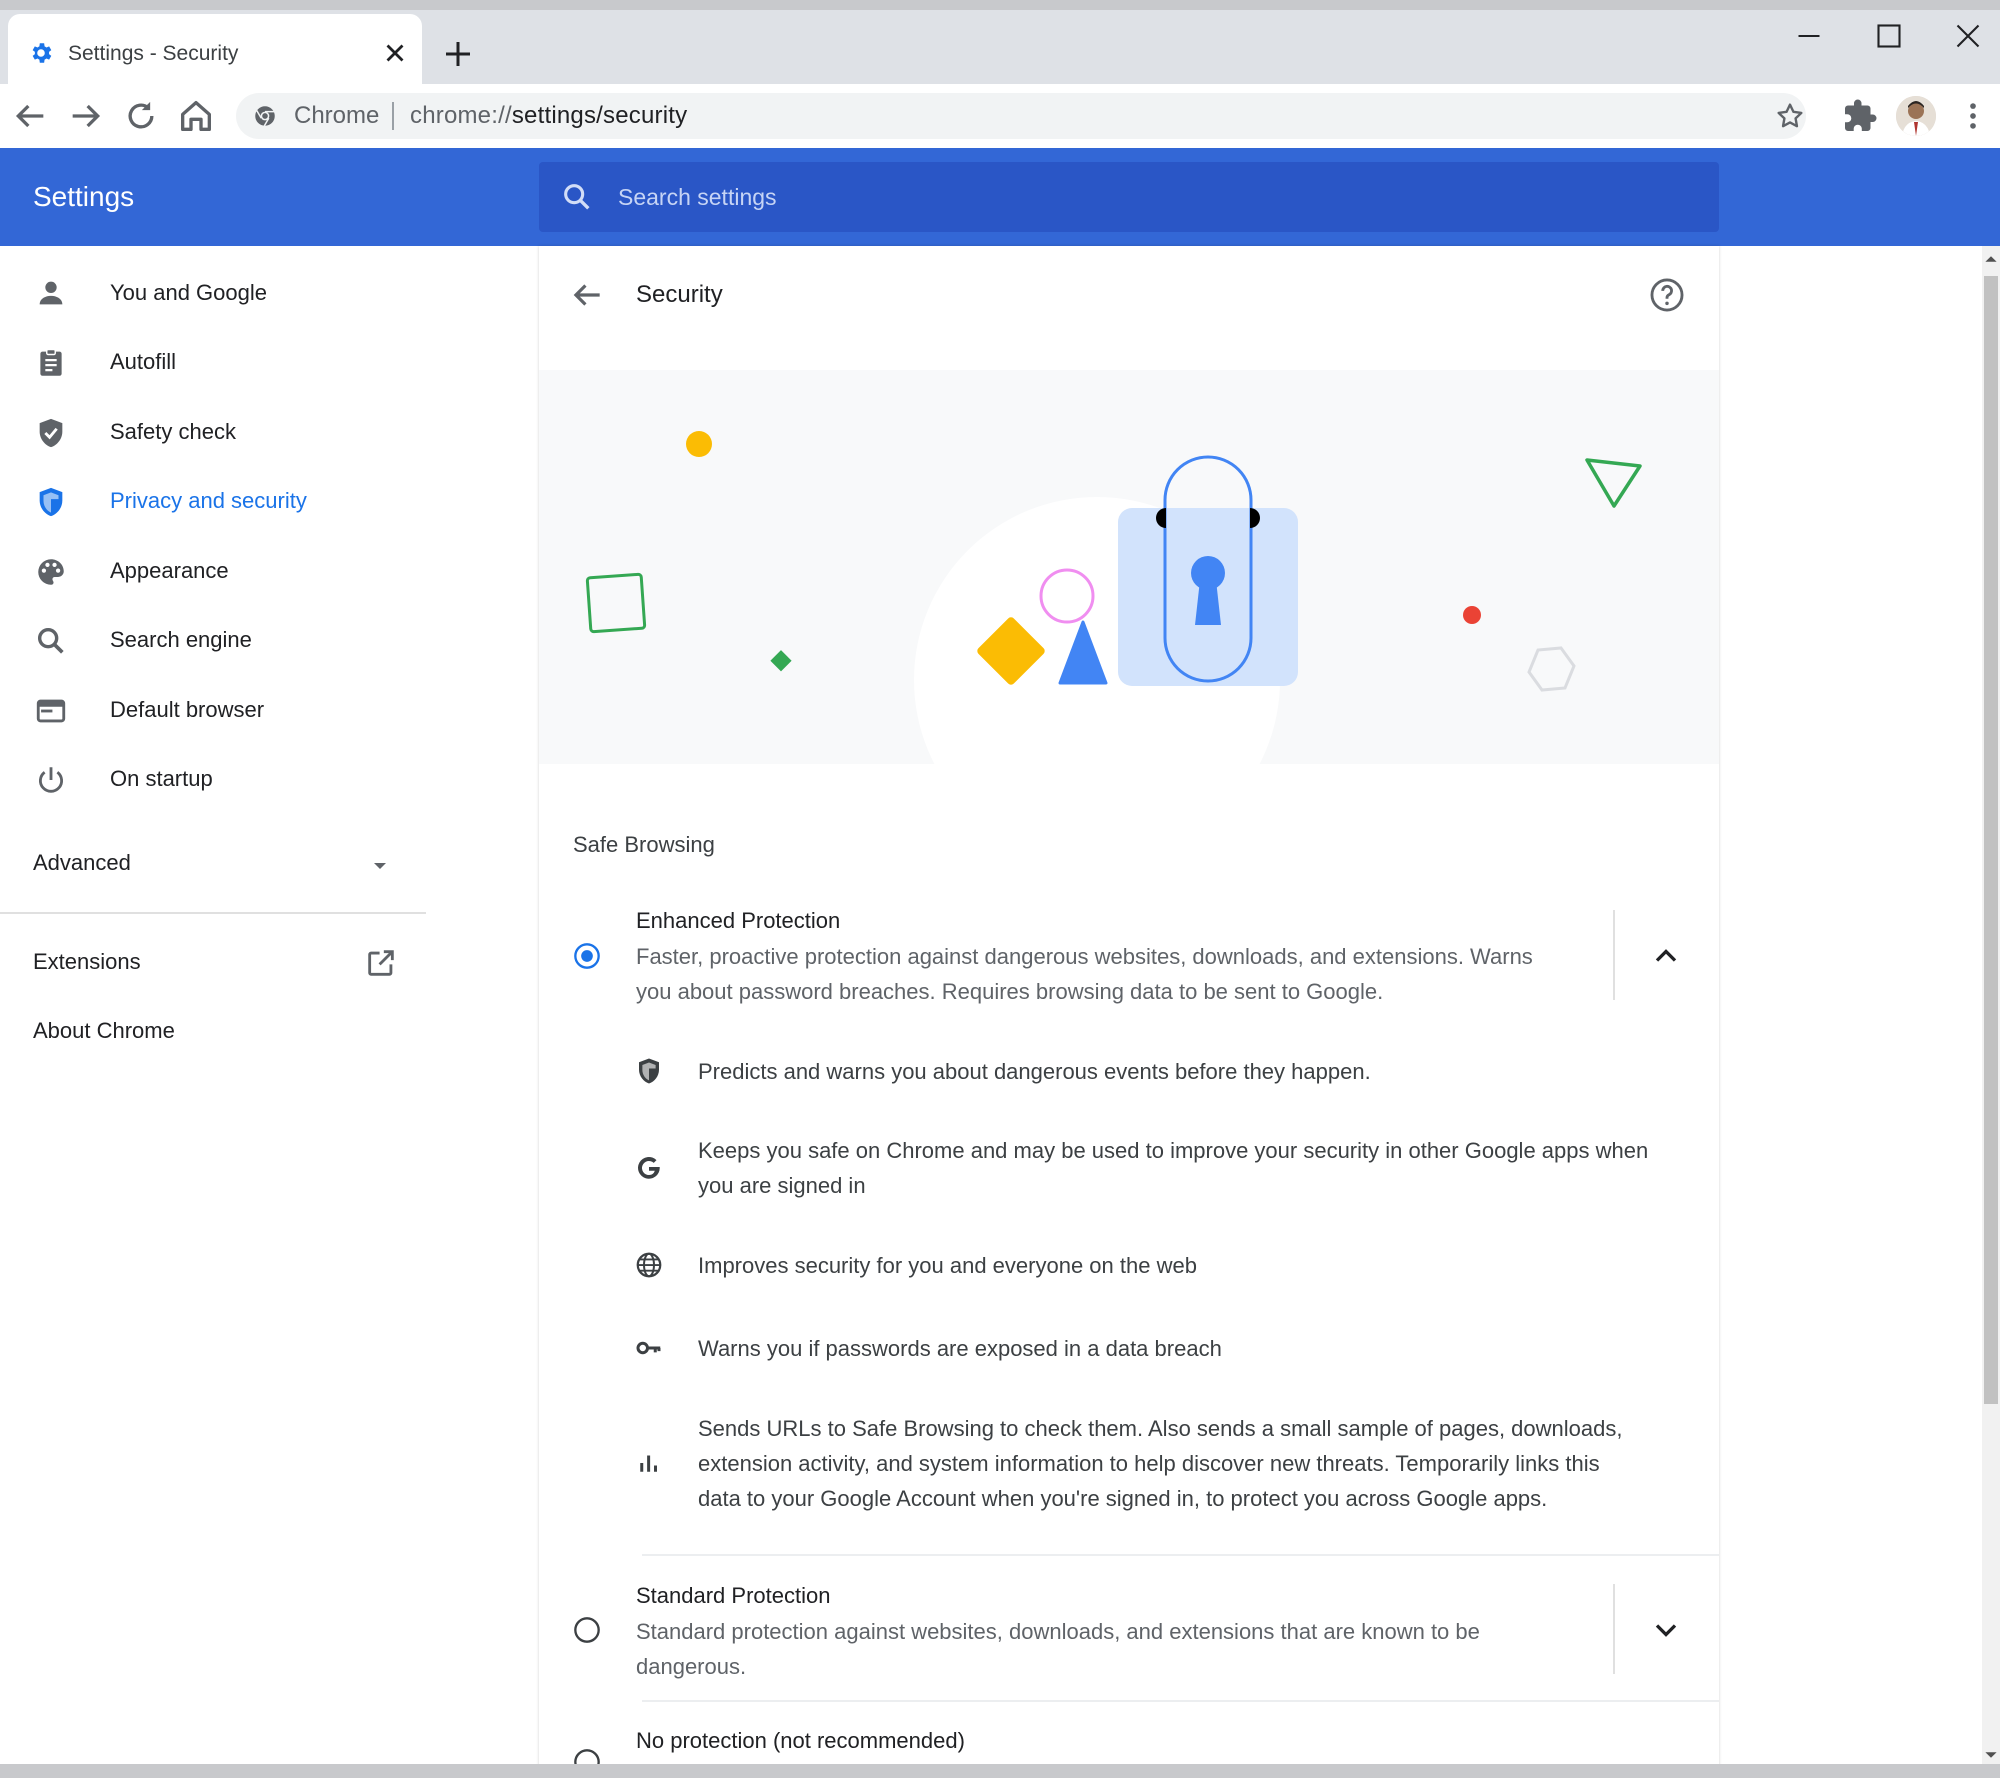  I want to click on close-window-button, so click(1968, 36).